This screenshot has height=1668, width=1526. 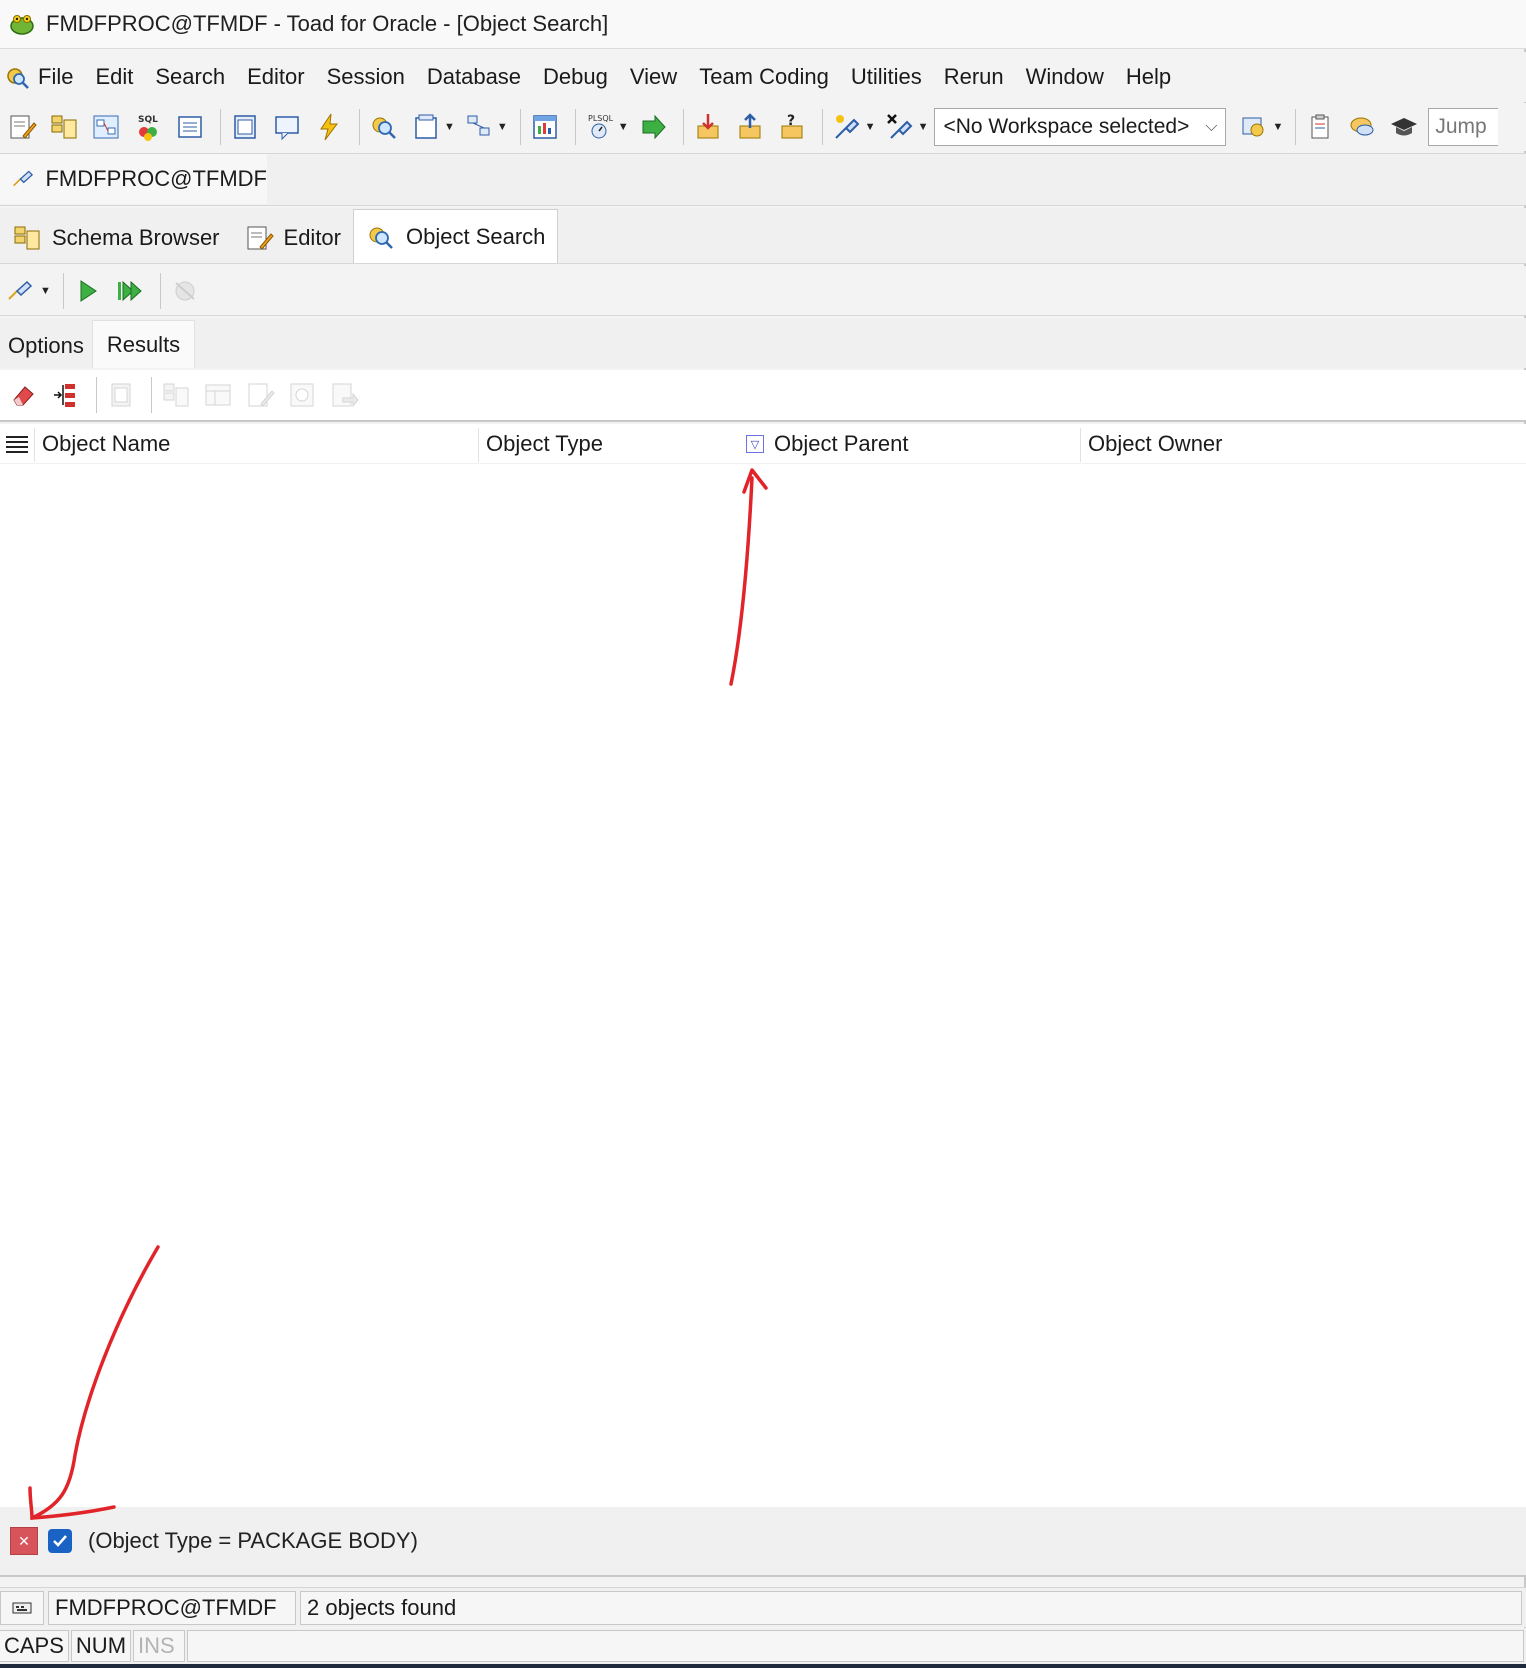 What do you see at coordinates (24, 395) in the screenshot?
I see `eraser-icon` at bounding box center [24, 395].